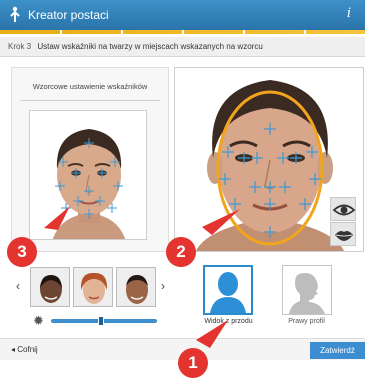  I want to click on person-upload-icon, so click(15, 14).